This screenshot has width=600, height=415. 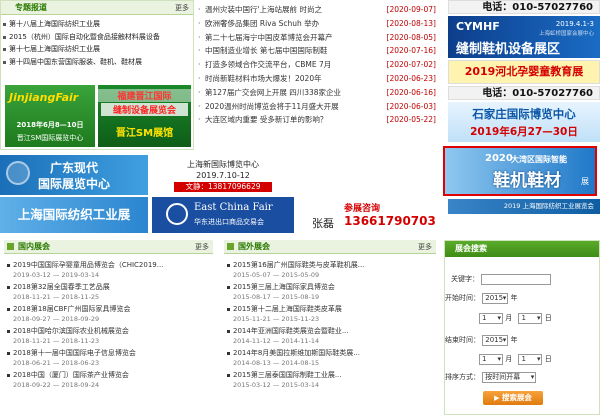 What do you see at coordinates (527, 181) in the screenshot?
I see `gba-main: 鞋机鞋材` at bounding box center [527, 181].